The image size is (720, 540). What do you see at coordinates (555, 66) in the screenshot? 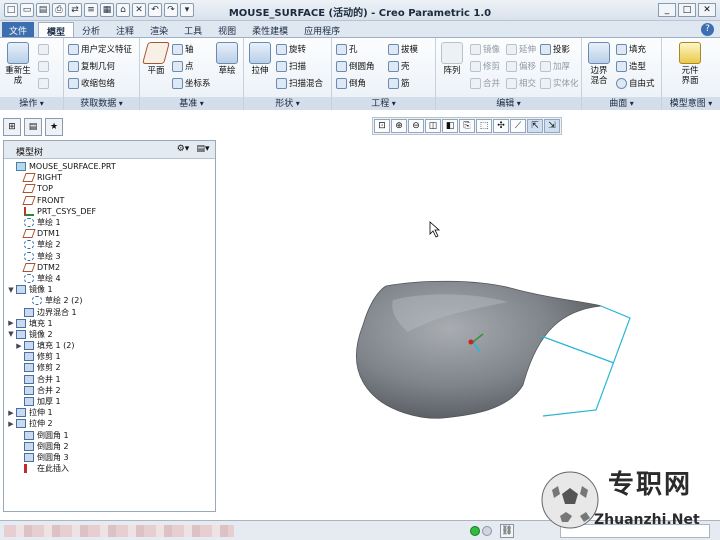
I see `thicken-button: 加厚` at bounding box center [555, 66].